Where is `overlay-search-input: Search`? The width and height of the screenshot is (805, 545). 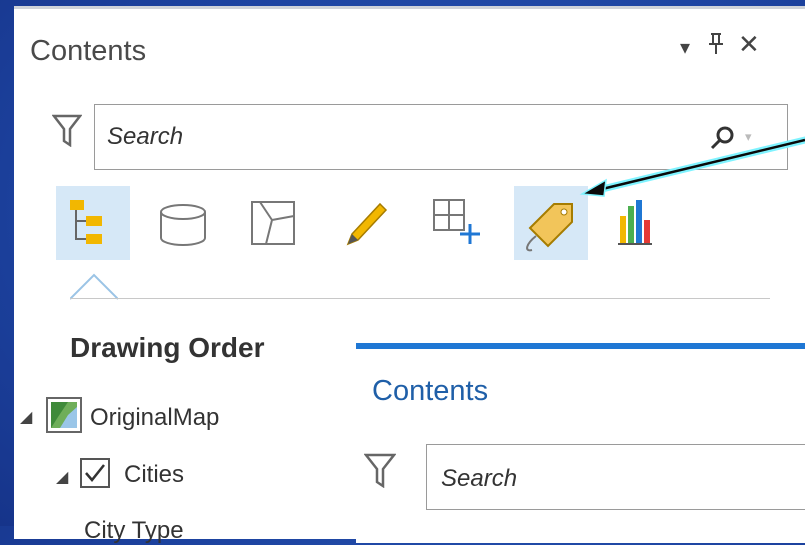 overlay-search-input: Search is located at coordinates (615, 477).